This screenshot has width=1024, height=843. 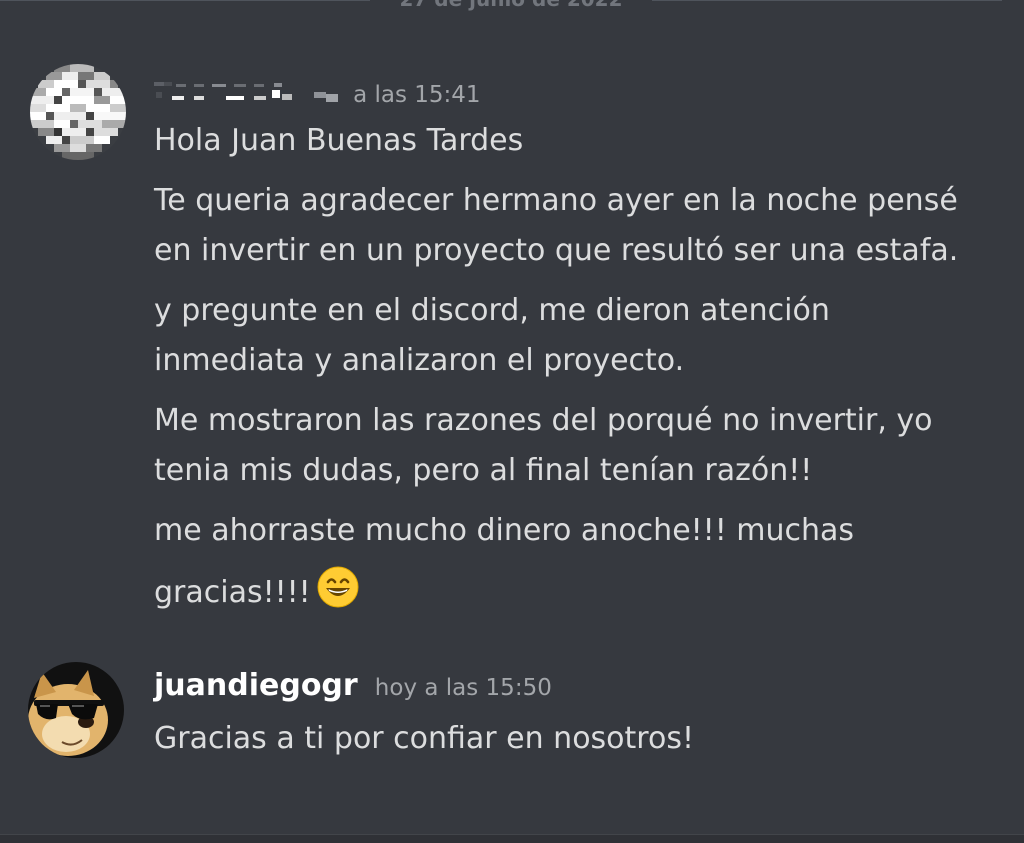 I want to click on username: juandiegogr, so click(x=256, y=685).